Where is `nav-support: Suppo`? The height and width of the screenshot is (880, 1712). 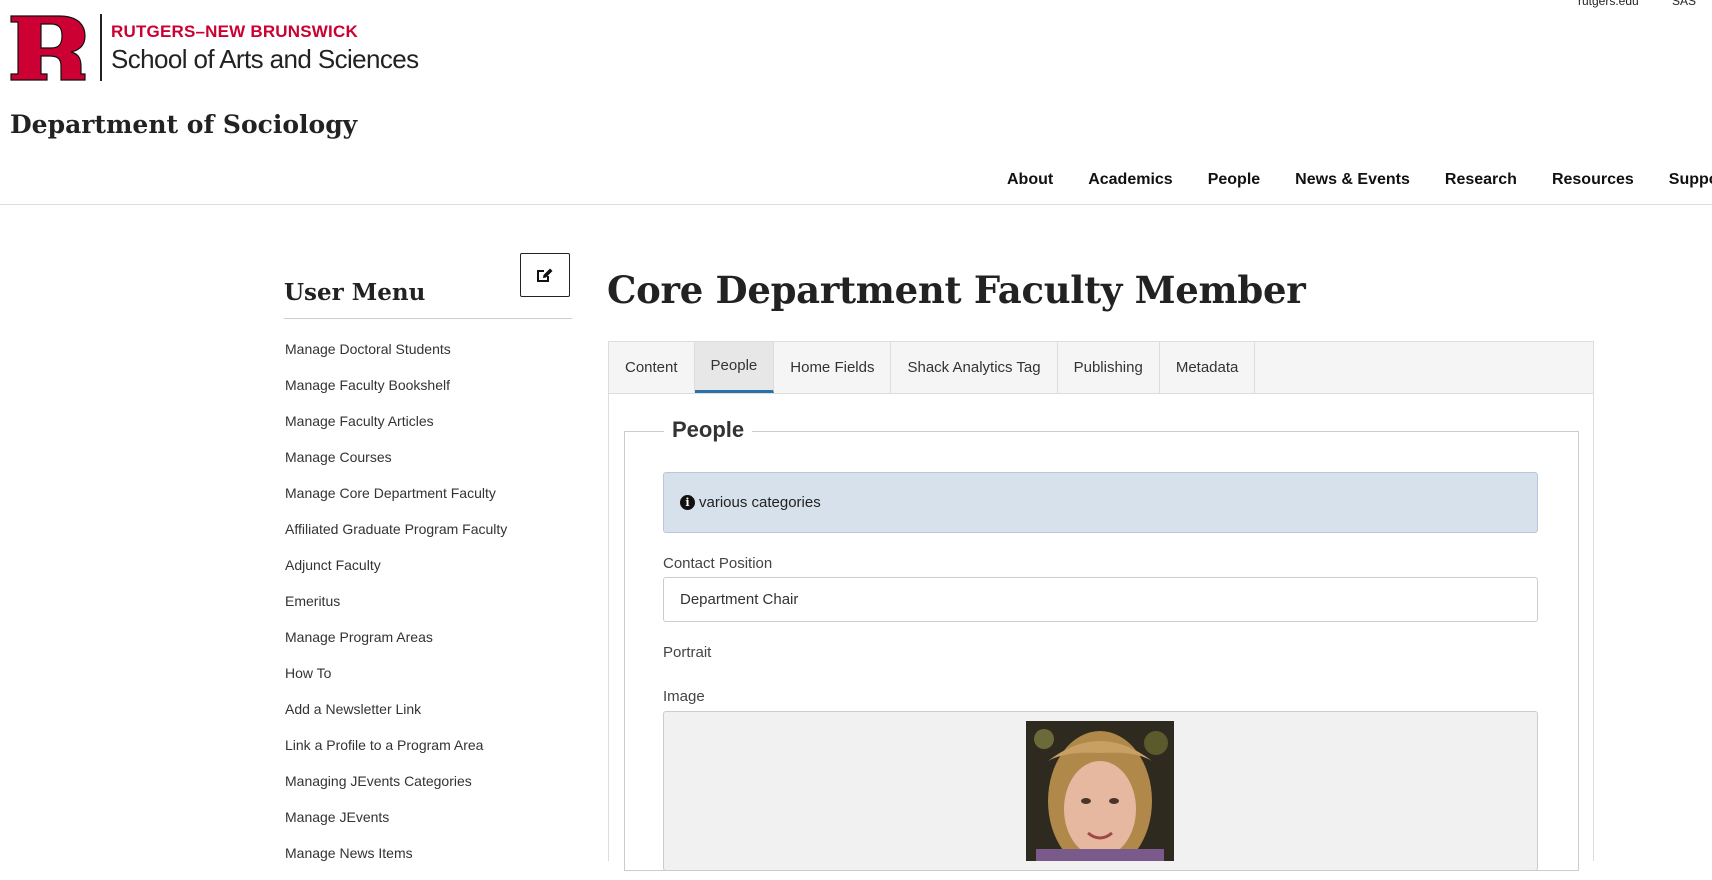 nav-support: Suppo is located at coordinates (1690, 183).